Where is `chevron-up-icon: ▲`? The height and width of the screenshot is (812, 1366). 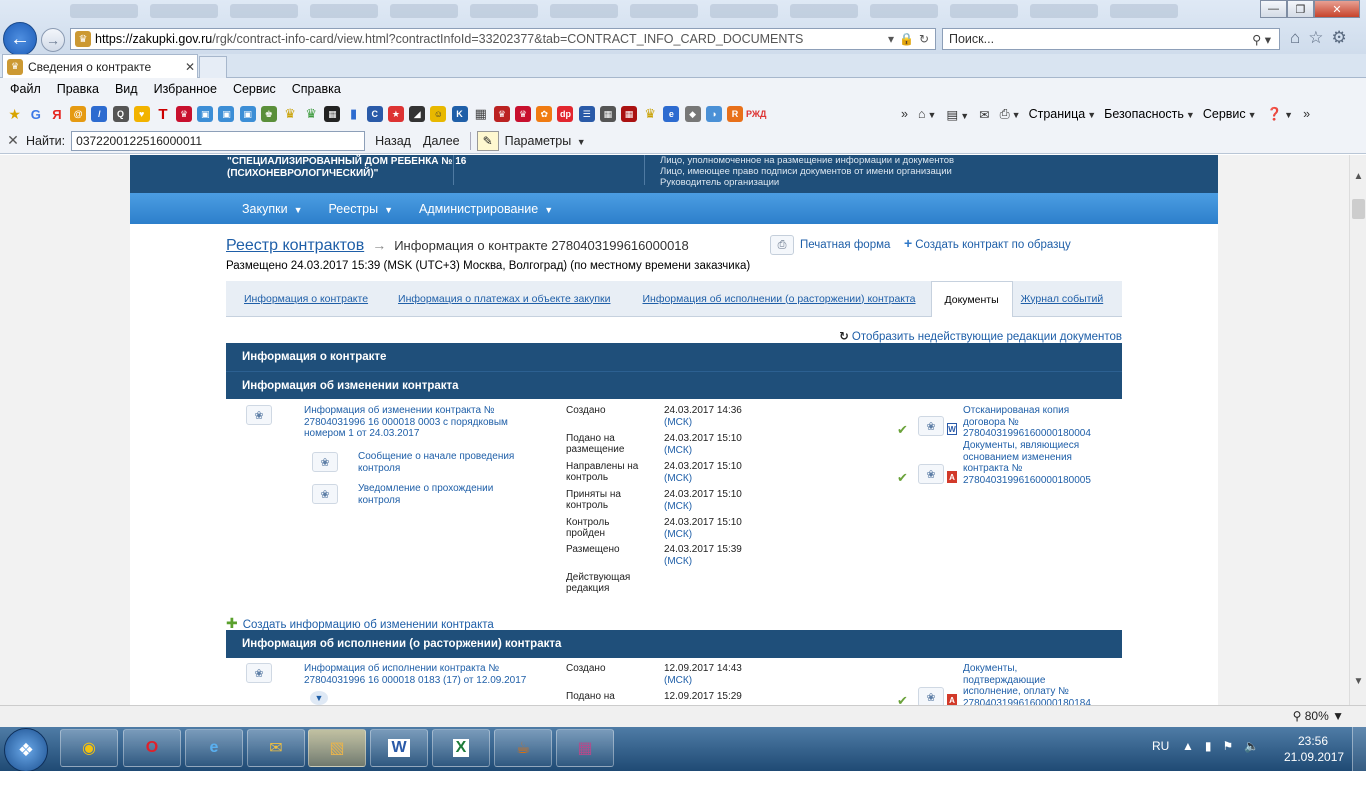
chevron-up-icon: ▲ is located at coordinates (1358, 179).